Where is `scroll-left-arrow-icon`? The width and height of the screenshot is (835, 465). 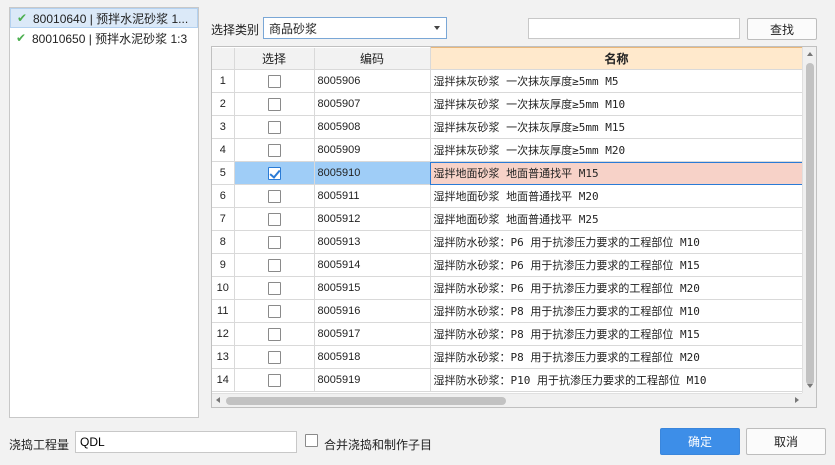
scroll-left-arrow-icon is located at coordinates (218, 400).